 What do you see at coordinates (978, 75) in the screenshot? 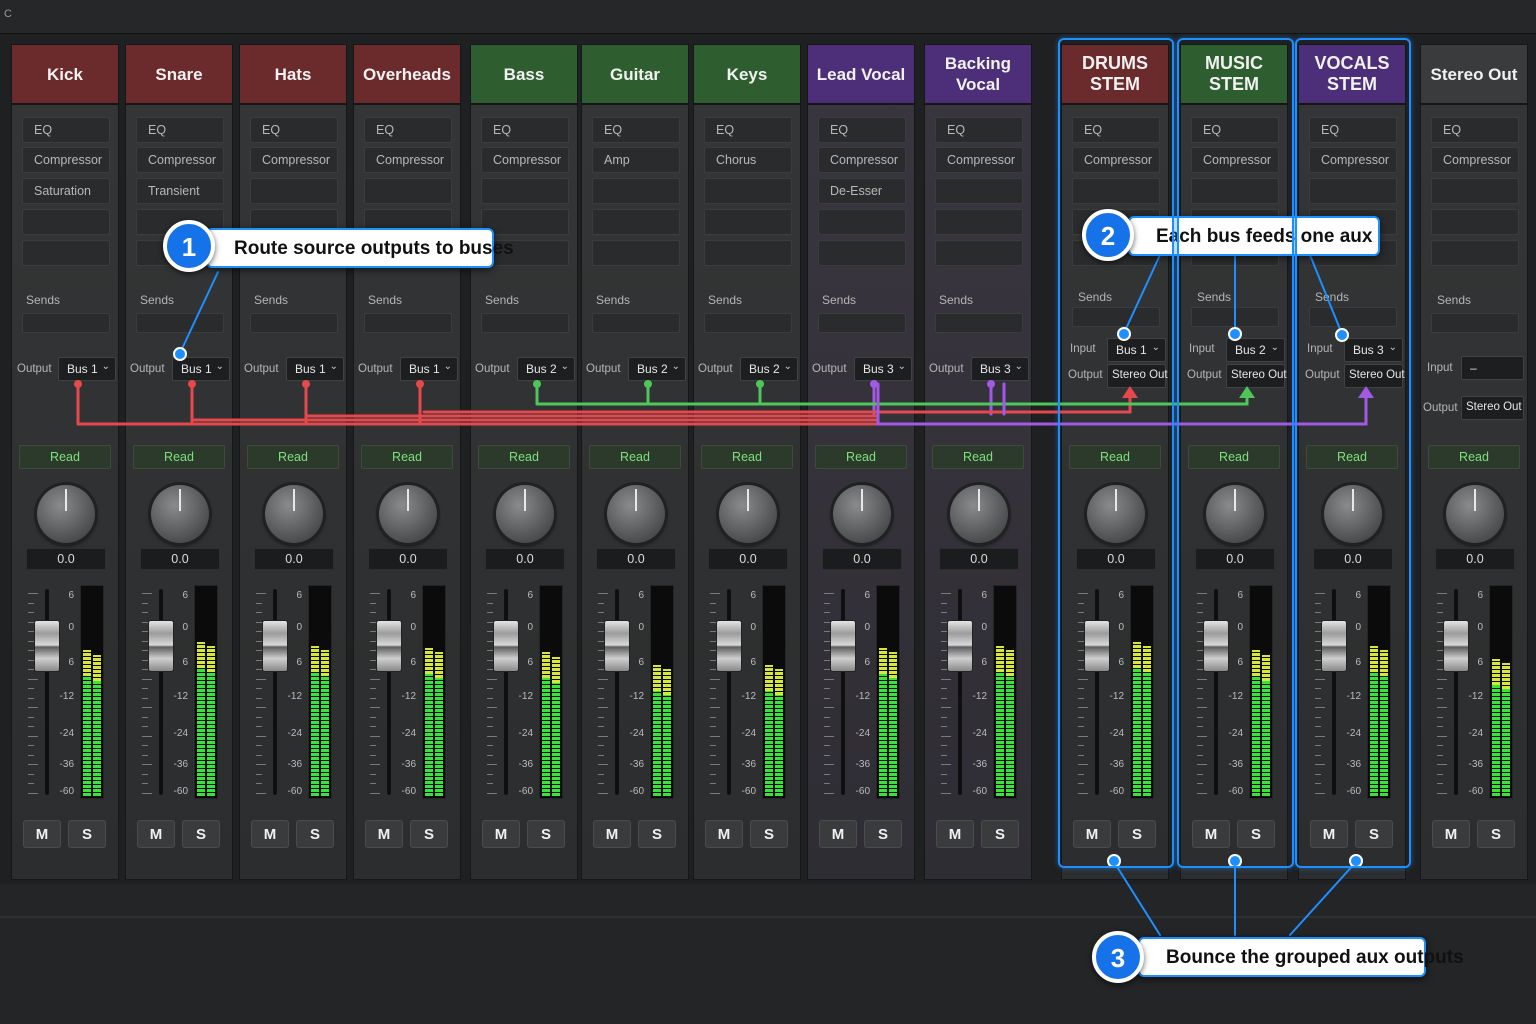
I see `channel-name: Backing Vocal` at bounding box center [978, 75].